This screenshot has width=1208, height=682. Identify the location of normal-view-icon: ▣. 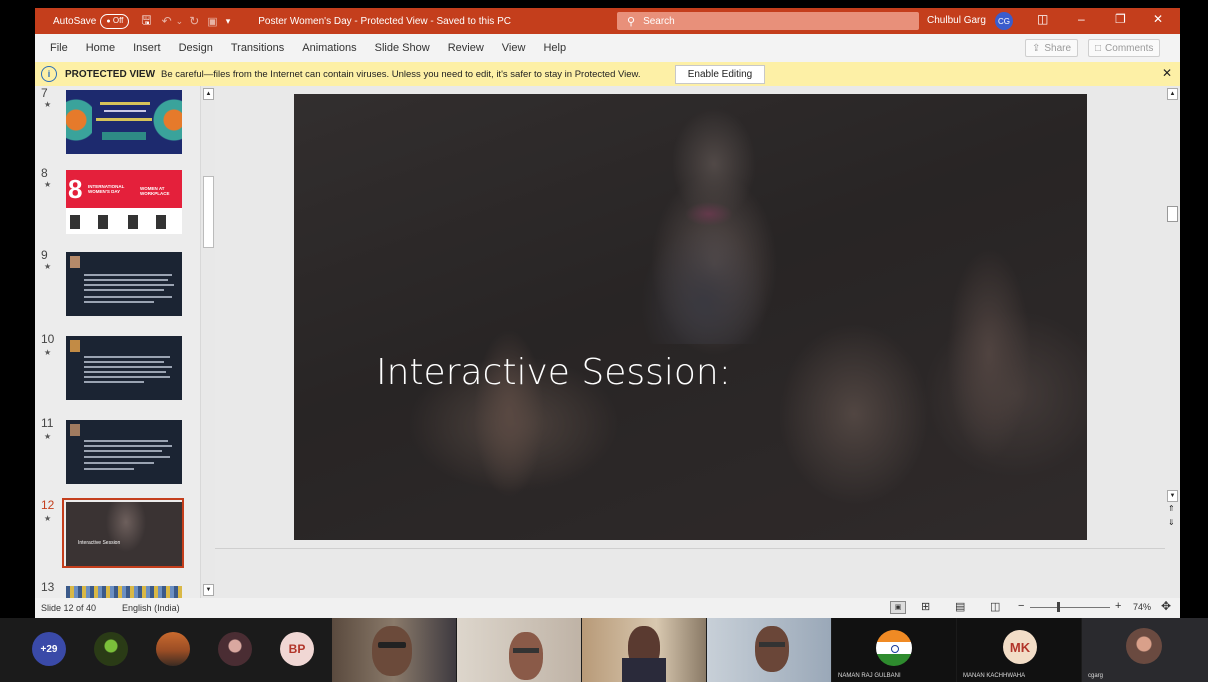
(898, 607).